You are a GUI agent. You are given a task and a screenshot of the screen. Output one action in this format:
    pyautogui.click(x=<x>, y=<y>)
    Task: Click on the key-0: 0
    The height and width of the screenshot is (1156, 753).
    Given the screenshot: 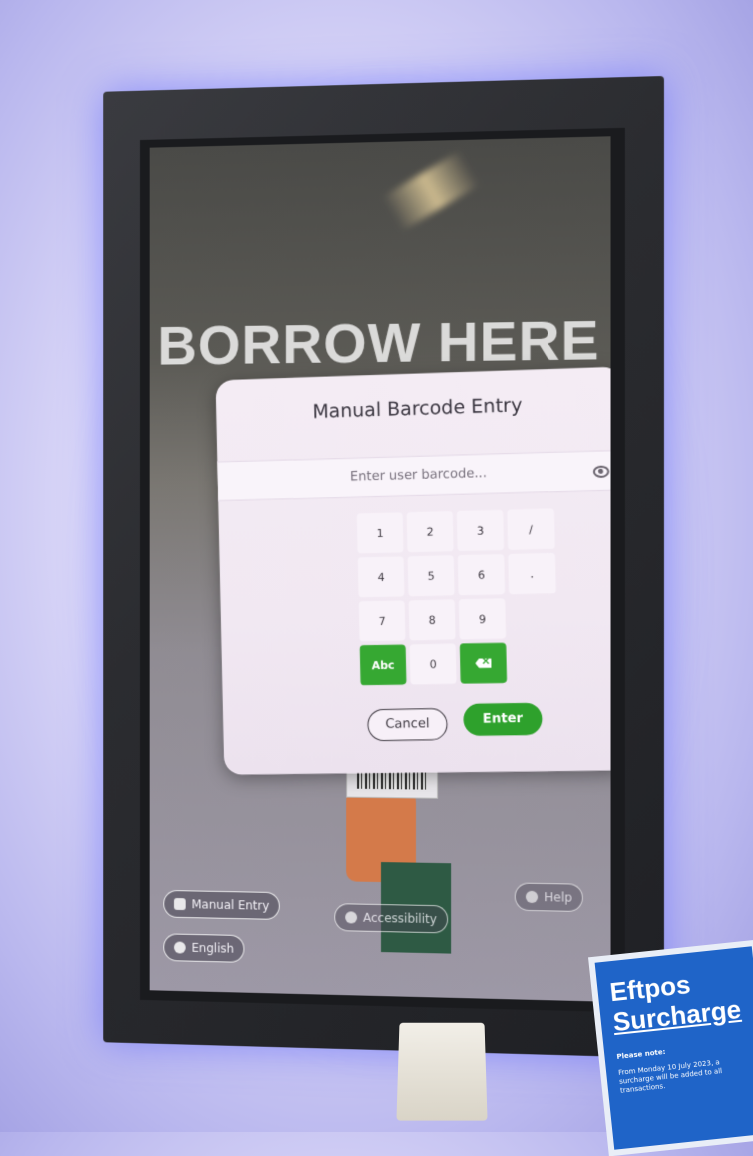 What is the action you would take?
    pyautogui.click(x=433, y=664)
    